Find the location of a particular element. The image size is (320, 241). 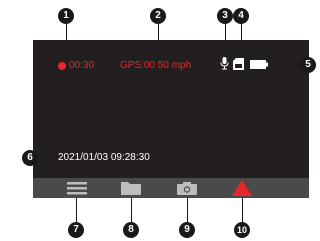

record-indicator: 00:30 is located at coordinates (76, 65).